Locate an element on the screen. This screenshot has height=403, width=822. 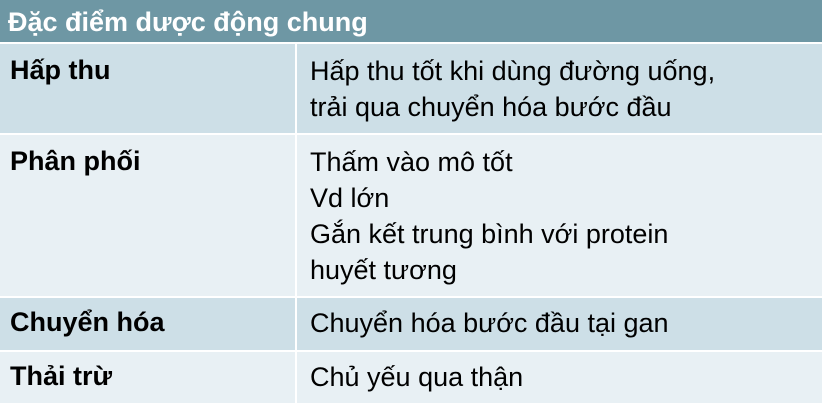
description-line: trải qua chuyển hóa bước đầu is located at coordinates (491, 107).